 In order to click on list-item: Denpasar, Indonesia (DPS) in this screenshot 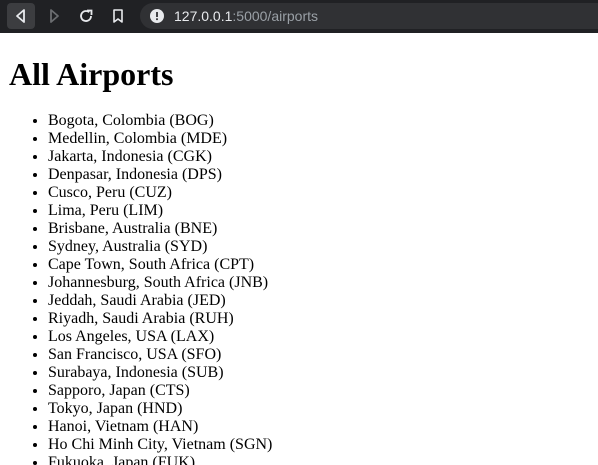, I will do `click(160, 175)`.